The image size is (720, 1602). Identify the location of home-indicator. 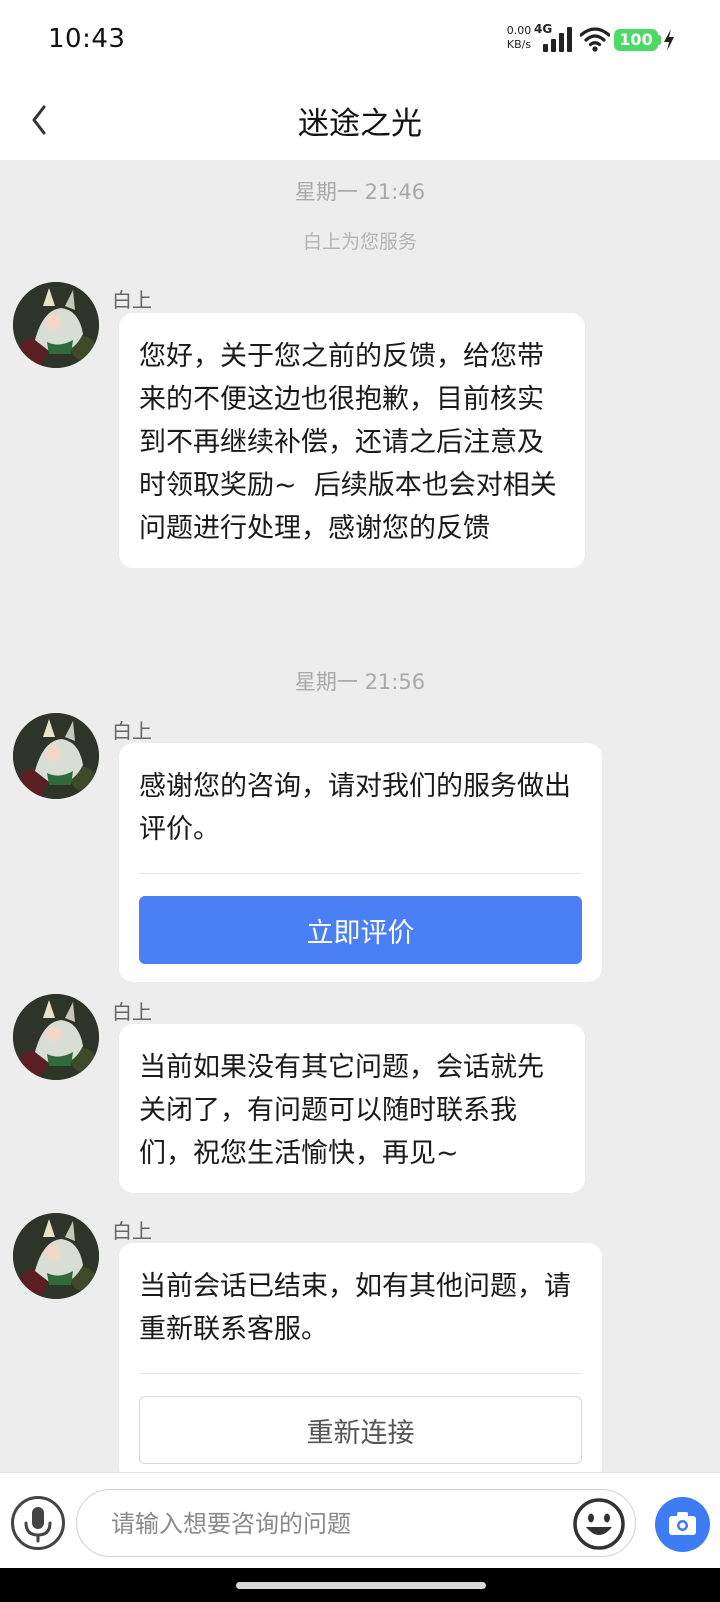
(361, 1585).